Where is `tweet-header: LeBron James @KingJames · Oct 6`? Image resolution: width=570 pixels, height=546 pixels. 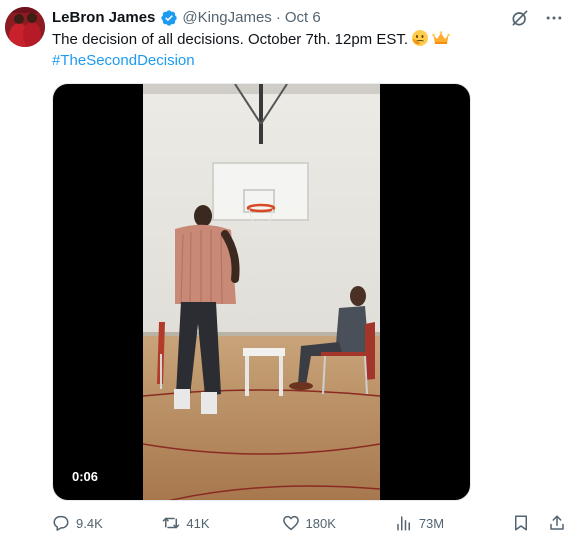 tweet-header: LeBron James @KingJames · Oct 6 is located at coordinates (186, 18).